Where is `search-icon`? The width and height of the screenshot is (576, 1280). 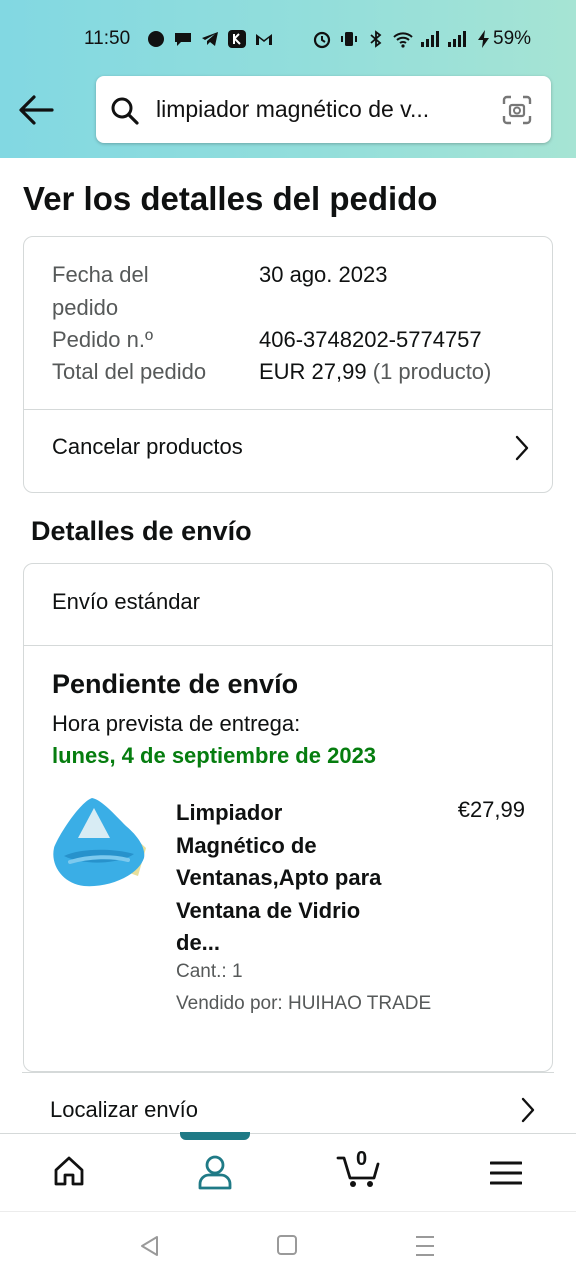 search-icon is located at coordinates (125, 111).